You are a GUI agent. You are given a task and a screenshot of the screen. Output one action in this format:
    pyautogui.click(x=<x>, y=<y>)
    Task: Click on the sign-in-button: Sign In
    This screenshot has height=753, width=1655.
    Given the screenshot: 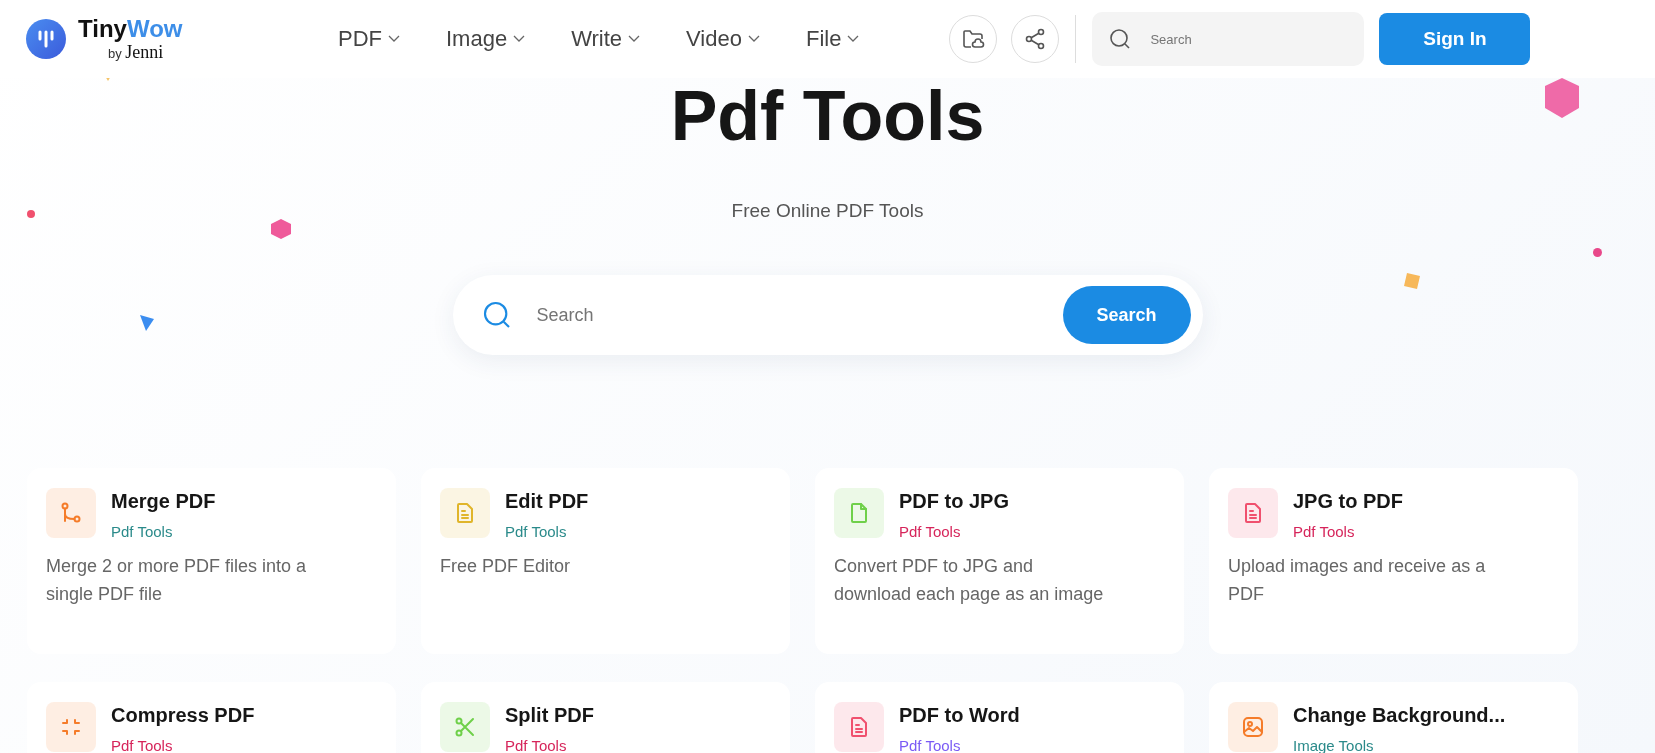 What is the action you would take?
    pyautogui.click(x=1455, y=39)
    